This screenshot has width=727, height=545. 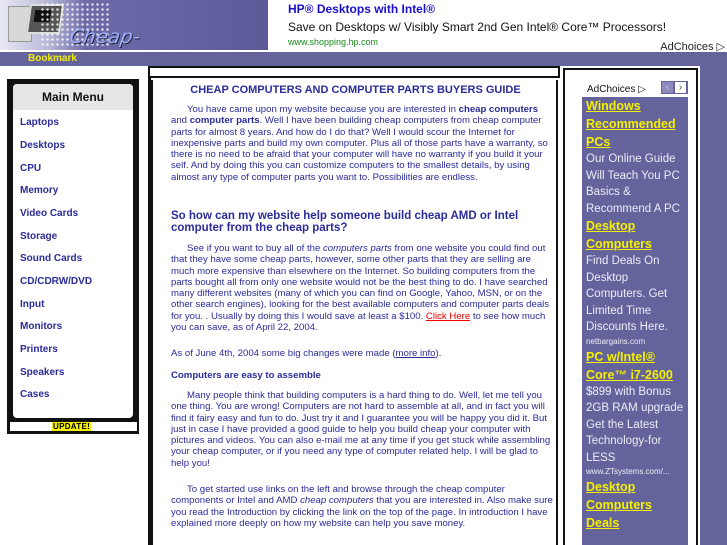 What do you see at coordinates (507, 9) in the screenshot?
I see `top-ad-title: HP® Desktops with Intel®` at bounding box center [507, 9].